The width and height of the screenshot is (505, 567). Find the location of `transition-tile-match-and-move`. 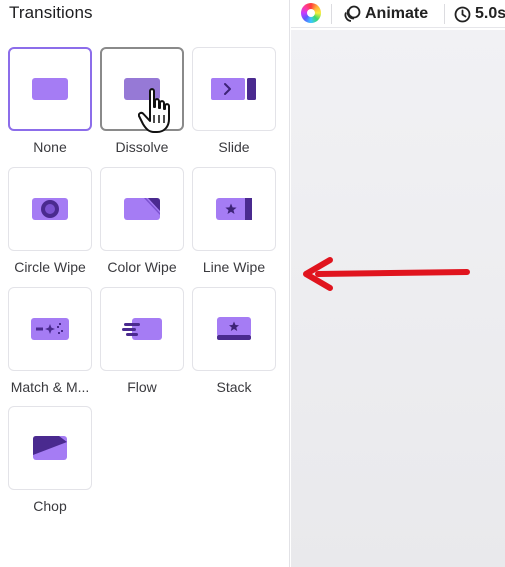

transition-tile-match-and-move is located at coordinates (50, 329).